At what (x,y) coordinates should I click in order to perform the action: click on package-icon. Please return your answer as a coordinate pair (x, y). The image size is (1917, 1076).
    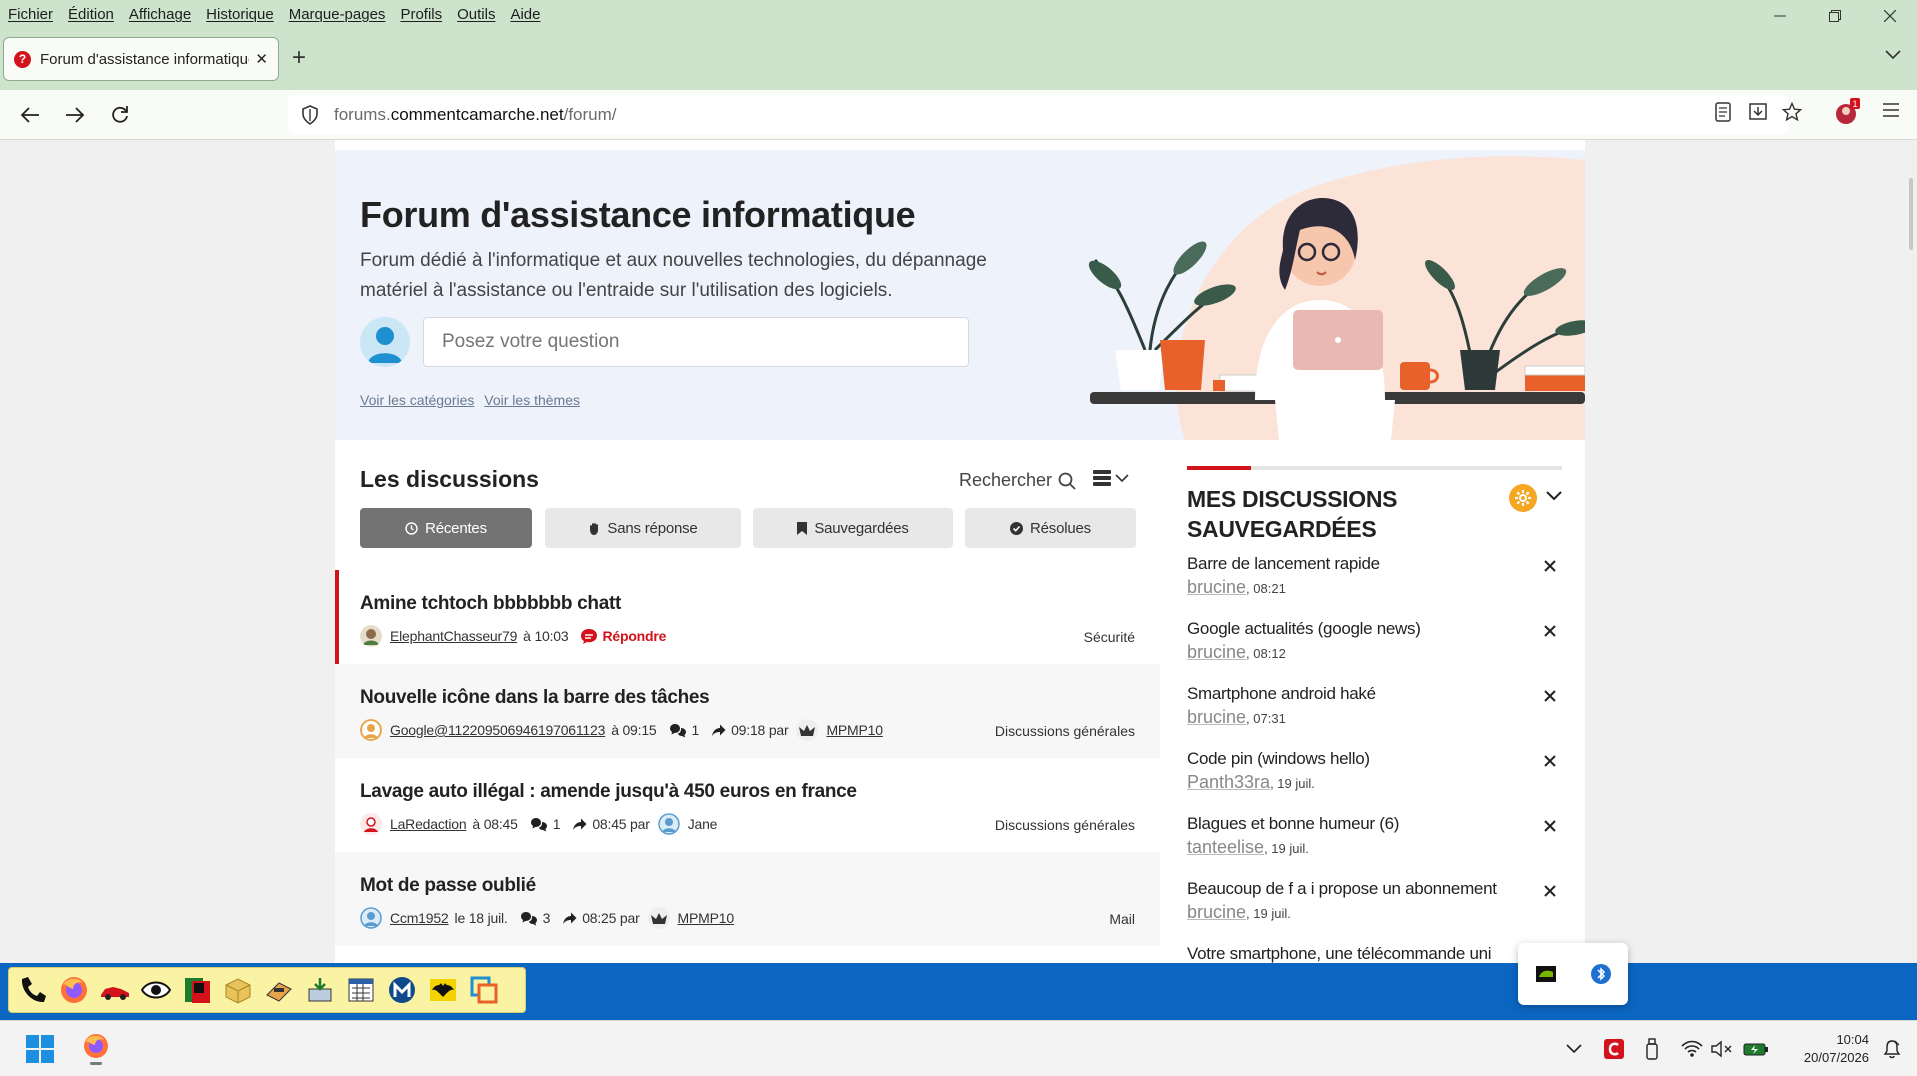
    Looking at the image, I should click on (238, 990).